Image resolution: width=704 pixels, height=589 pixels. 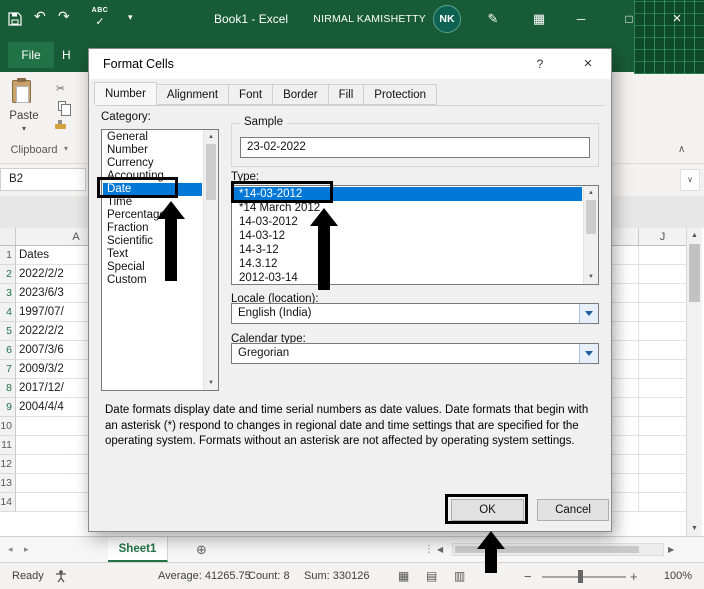 I want to click on account-user-name: NIRMAL KAMISHETTY, so click(x=357, y=19).